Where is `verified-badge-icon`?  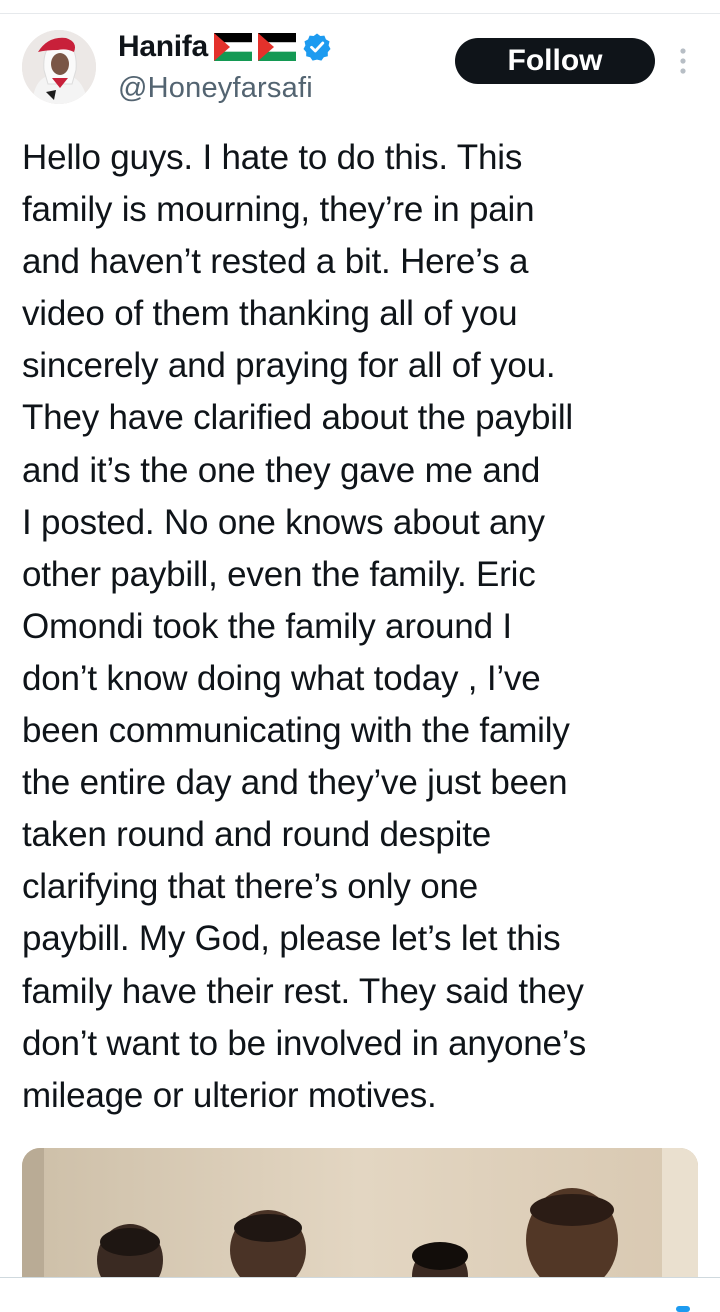
verified-badge-icon is located at coordinates (317, 47).